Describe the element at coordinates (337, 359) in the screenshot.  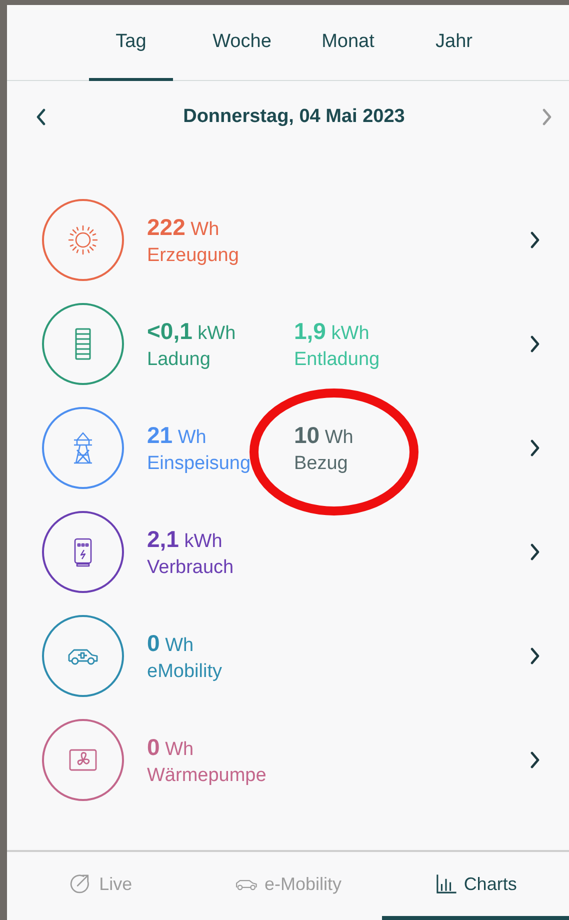
I see `energy-label: Entladung` at that location.